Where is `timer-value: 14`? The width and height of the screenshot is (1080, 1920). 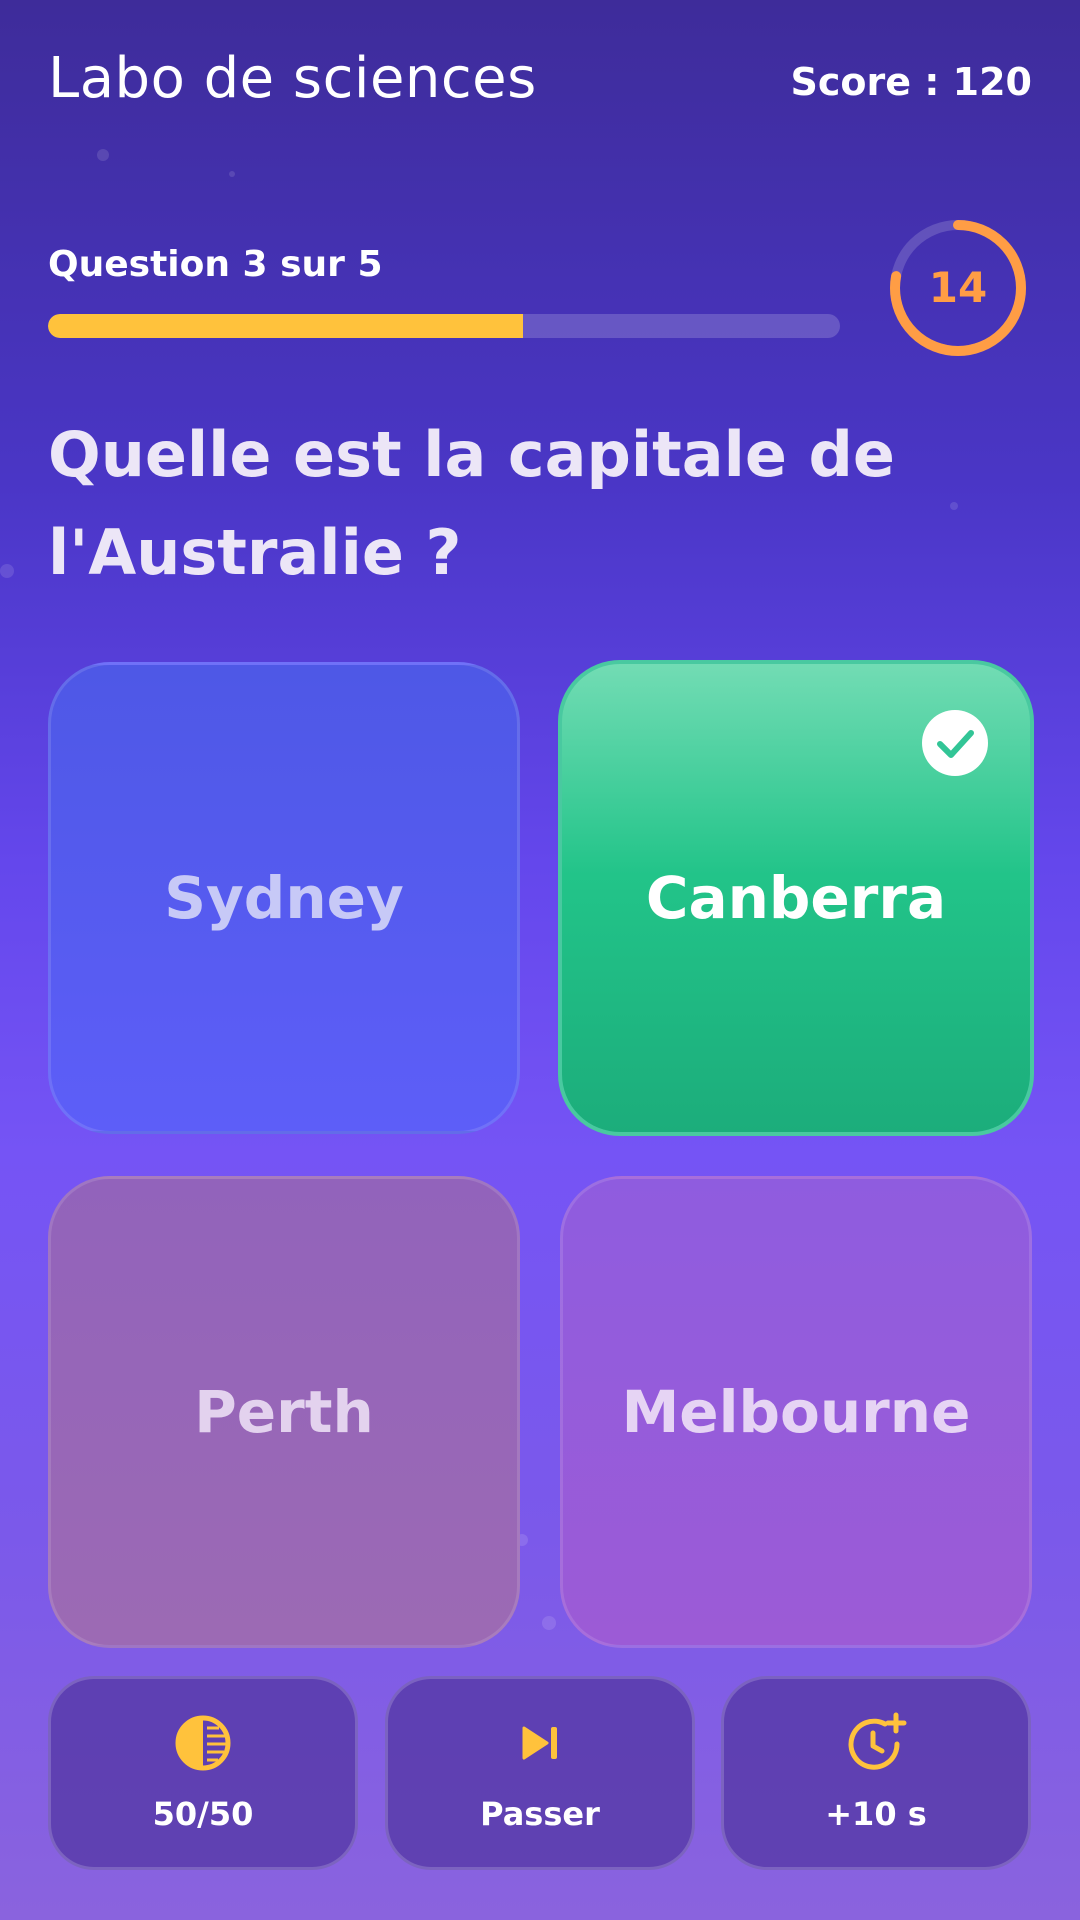 timer-value: 14 is located at coordinates (958, 287).